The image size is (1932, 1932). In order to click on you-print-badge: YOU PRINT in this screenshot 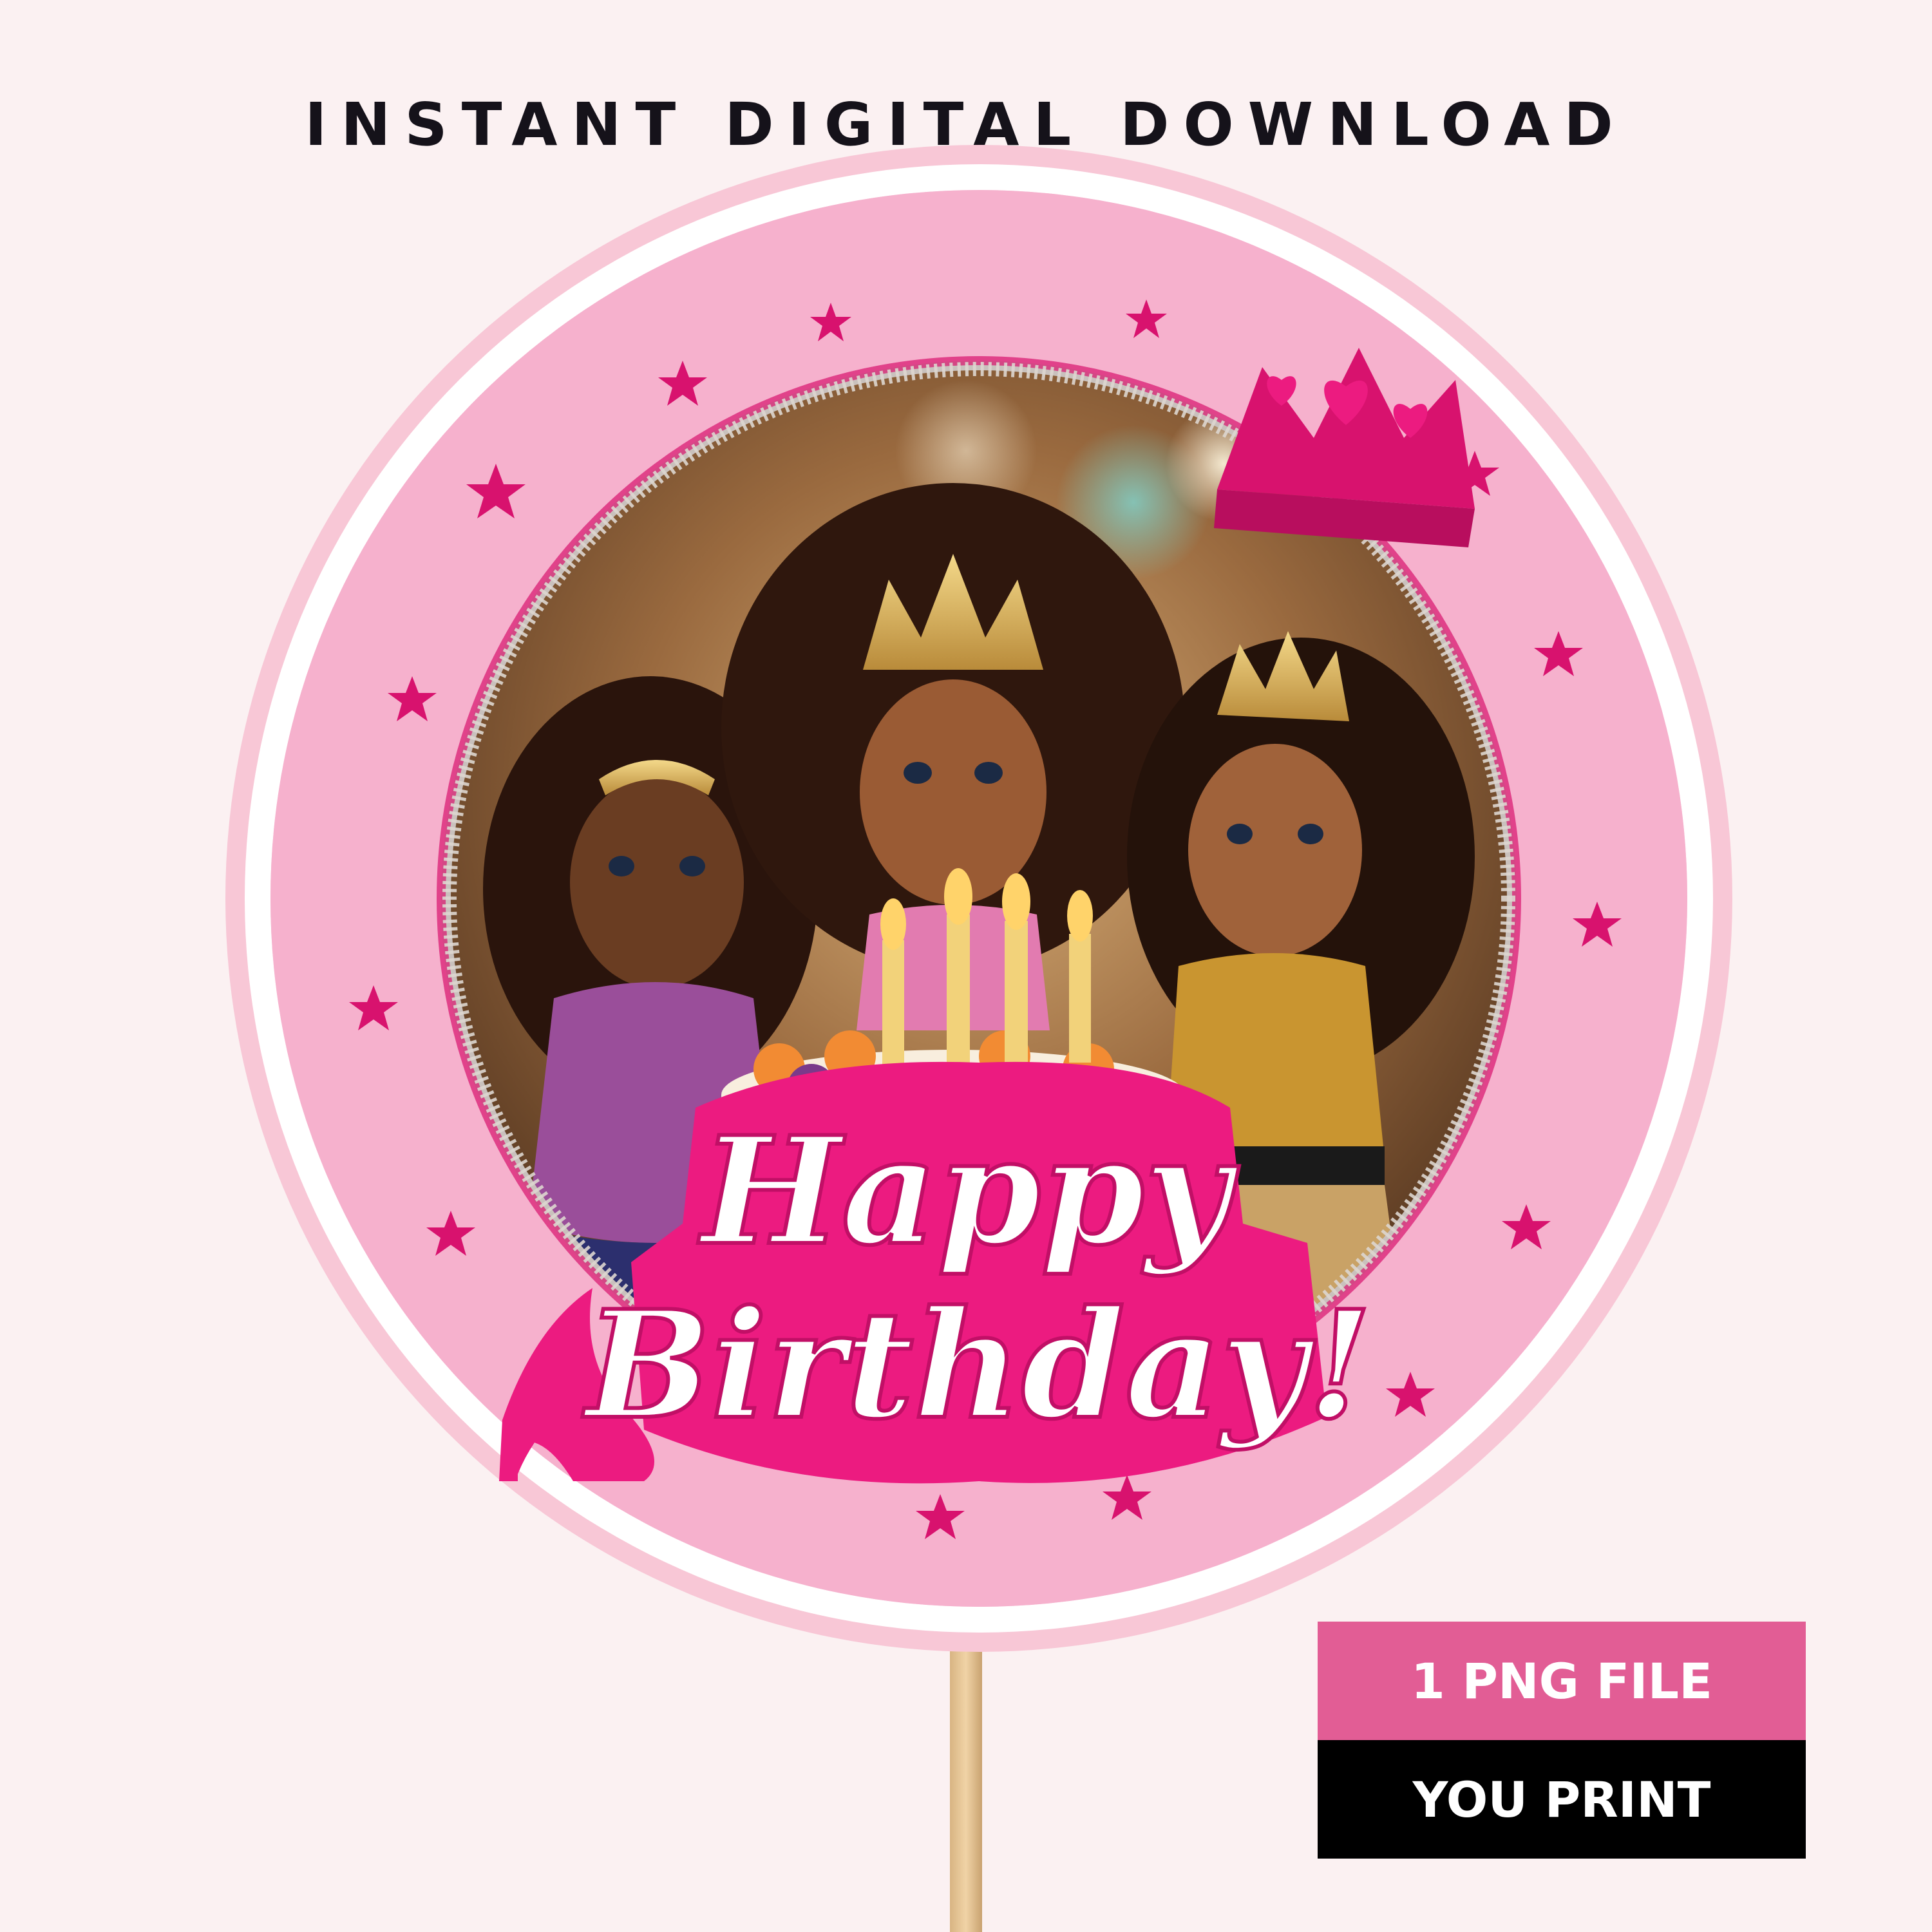, I will do `click(1562, 1799)`.